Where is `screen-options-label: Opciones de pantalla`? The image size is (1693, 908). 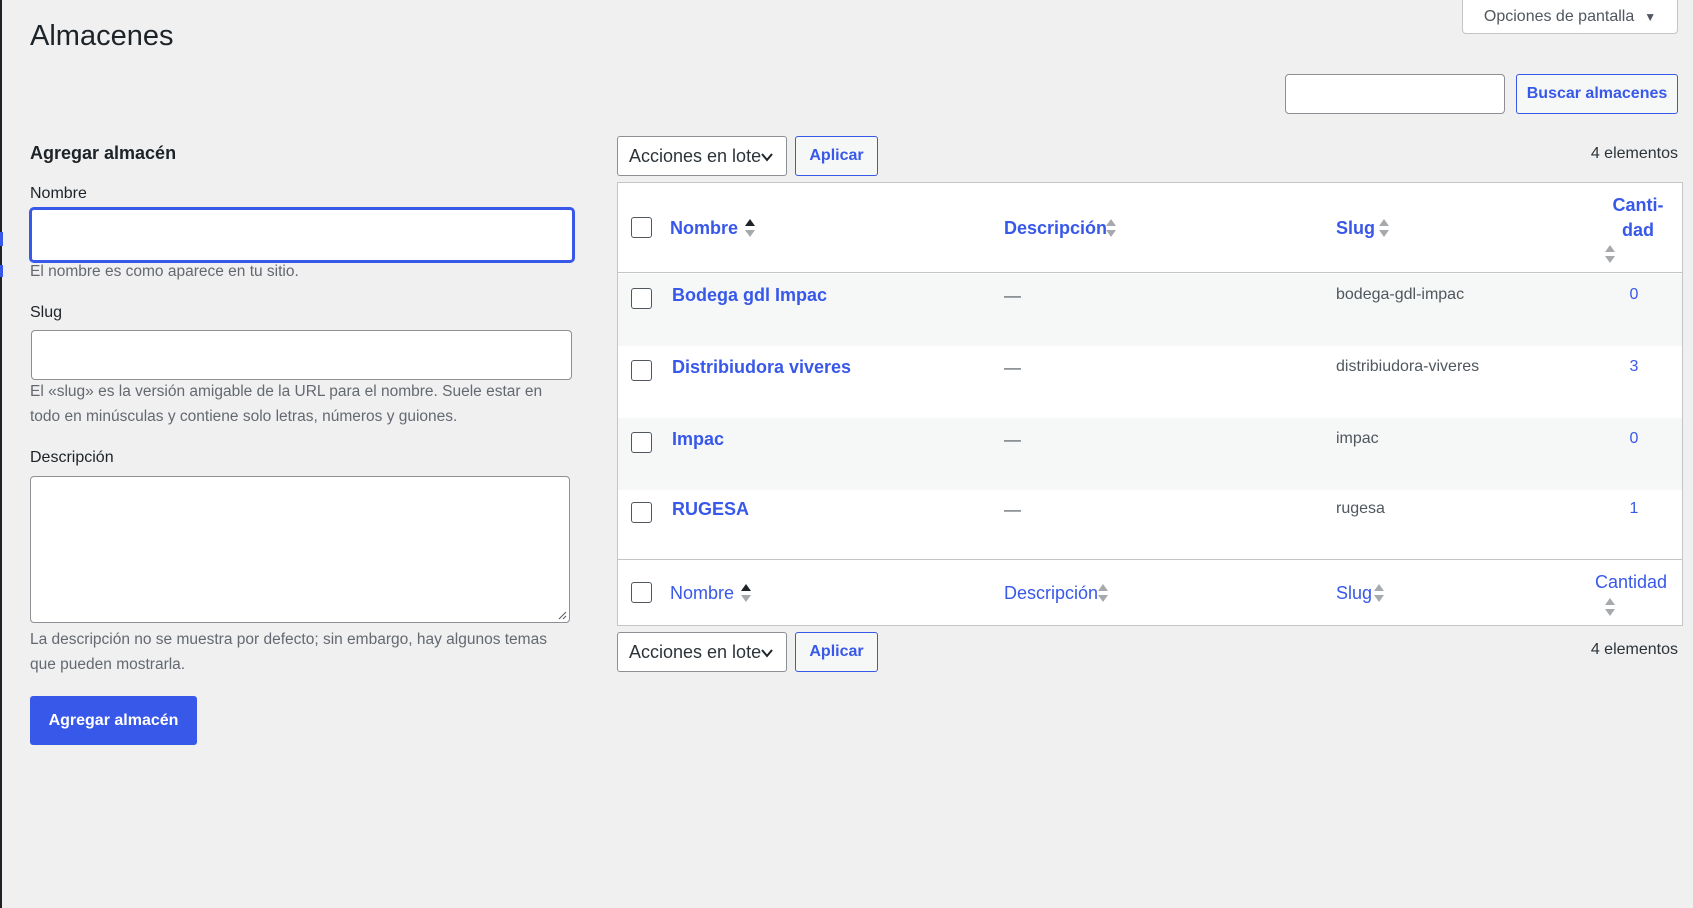 screen-options-label: Opciones de pantalla is located at coordinates (1559, 16).